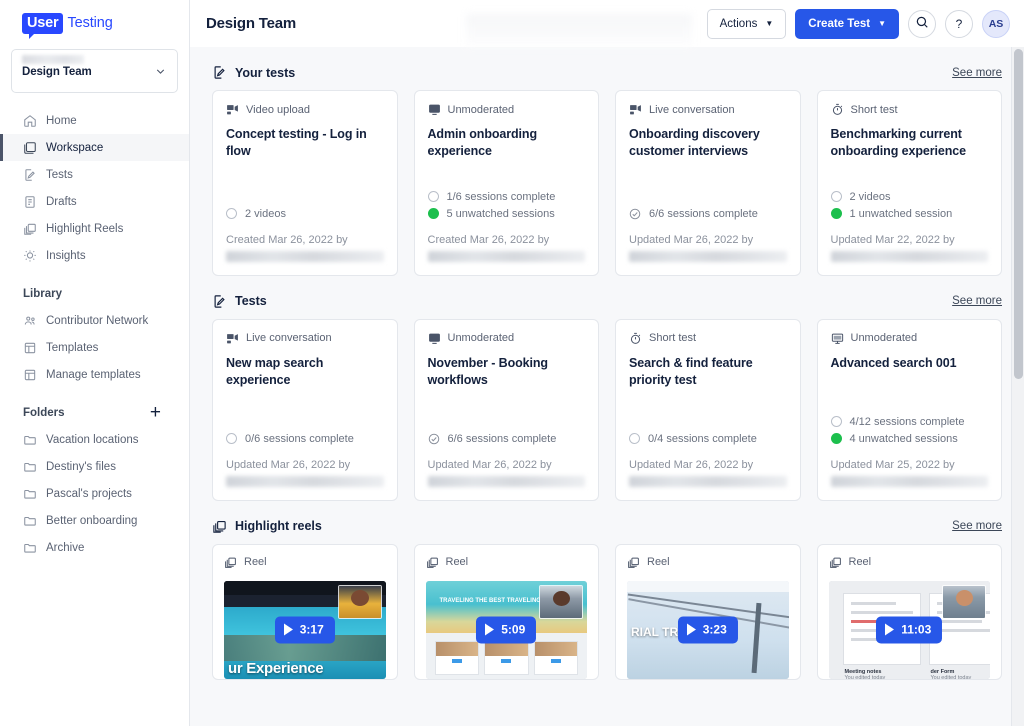 This screenshot has height=726, width=1024. I want to click on reel-card: Reel RIAL TRAM 3:23, so click(708, 611).